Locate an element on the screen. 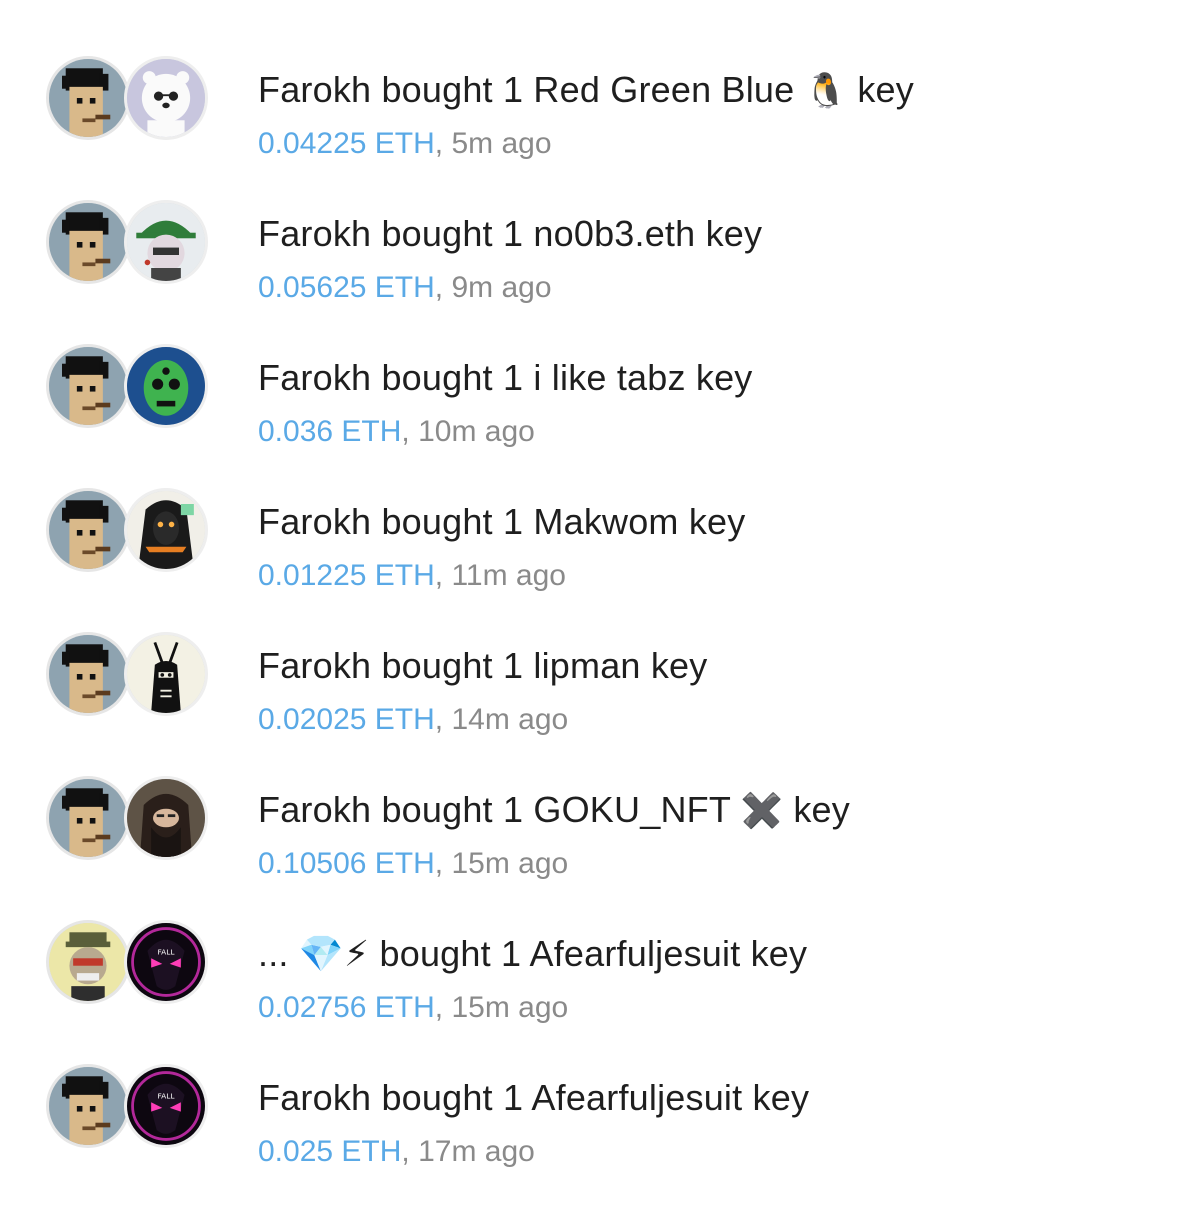 This screenshot has width=1200, height=1208. price: 0.04225 ETH is located at coordinates (346, 143).